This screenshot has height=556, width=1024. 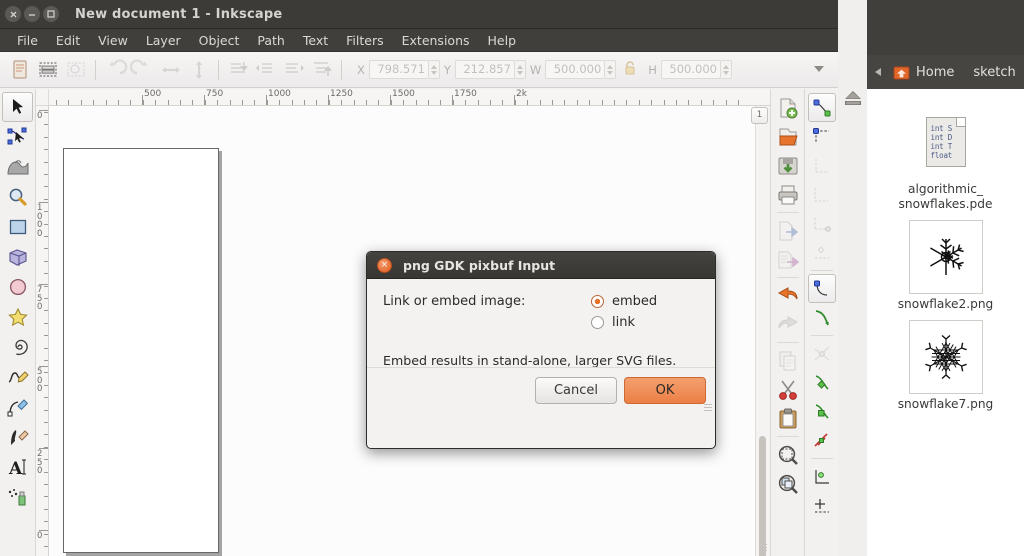 What do you see at coordinates (502, 40) in the screenshot?
I see `menu-help: Help` at bounding box center [502, 40].